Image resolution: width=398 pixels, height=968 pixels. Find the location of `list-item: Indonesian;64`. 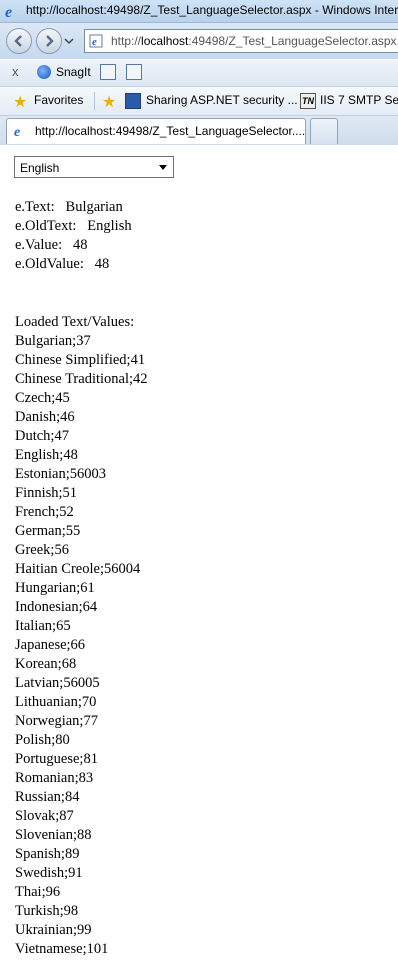

list-item: Indonesian;64 is located at coordinates (56, 607).